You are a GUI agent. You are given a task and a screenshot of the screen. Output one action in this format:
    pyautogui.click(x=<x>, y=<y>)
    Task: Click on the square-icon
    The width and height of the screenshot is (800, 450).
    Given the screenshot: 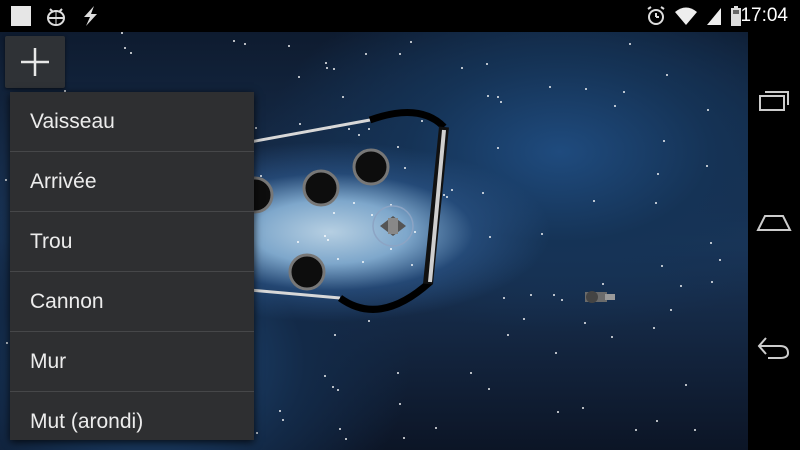 What is the action you would take?
    pyautogui.click(x=21, y=16)
    